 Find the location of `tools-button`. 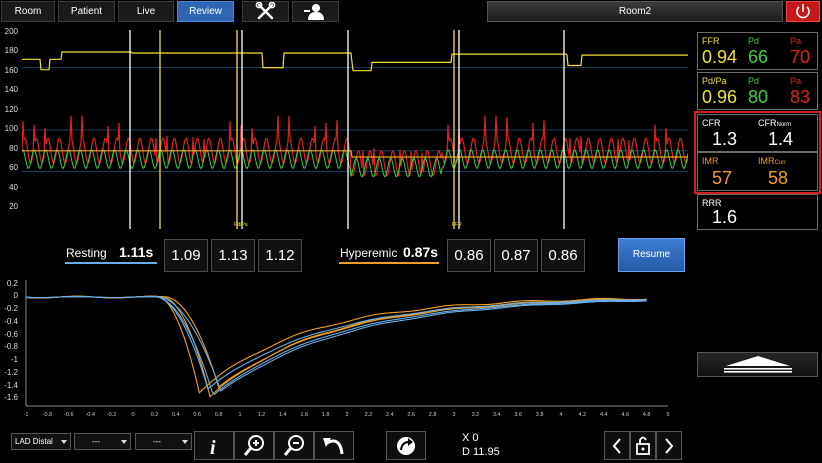

tools-button is located at coordinates (265, 11).